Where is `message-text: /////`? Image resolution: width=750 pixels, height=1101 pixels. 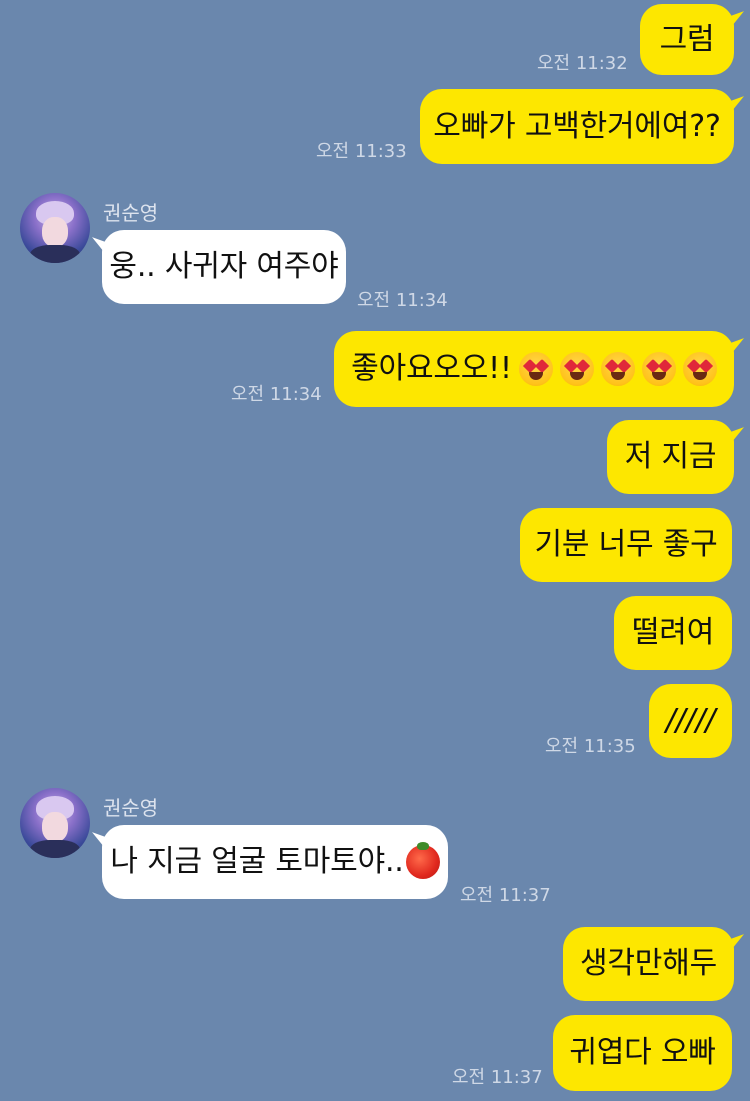
message-text: ///// is located at coordinates (690, 720).